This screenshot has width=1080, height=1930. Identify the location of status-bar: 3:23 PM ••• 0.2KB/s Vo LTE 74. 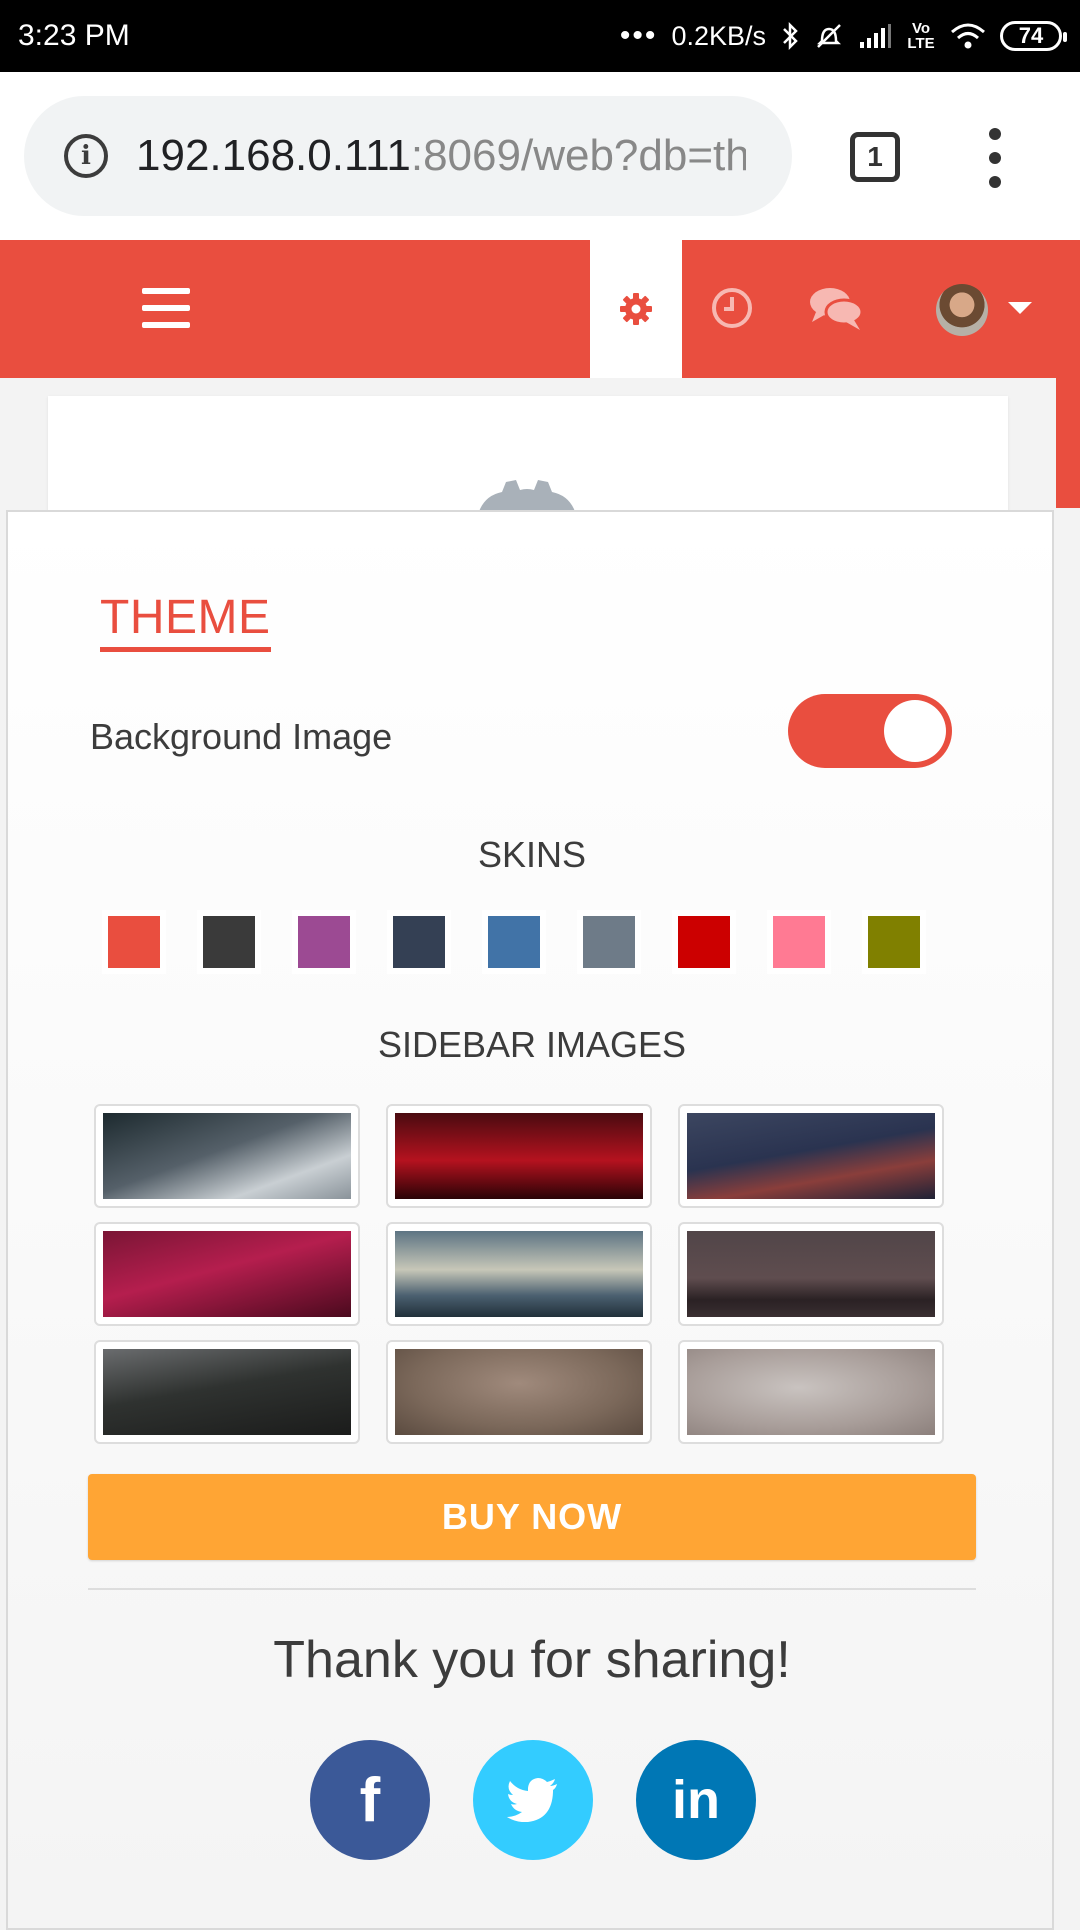
(540, 36).